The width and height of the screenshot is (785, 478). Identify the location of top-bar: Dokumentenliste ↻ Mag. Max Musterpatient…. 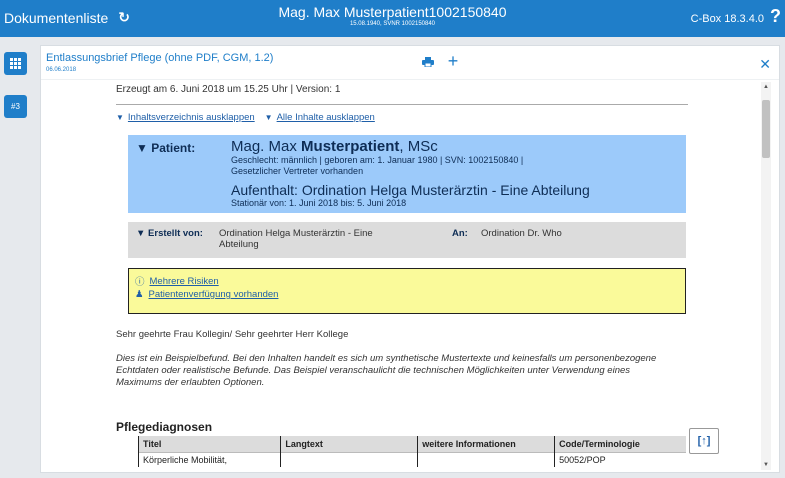
(392, 18).